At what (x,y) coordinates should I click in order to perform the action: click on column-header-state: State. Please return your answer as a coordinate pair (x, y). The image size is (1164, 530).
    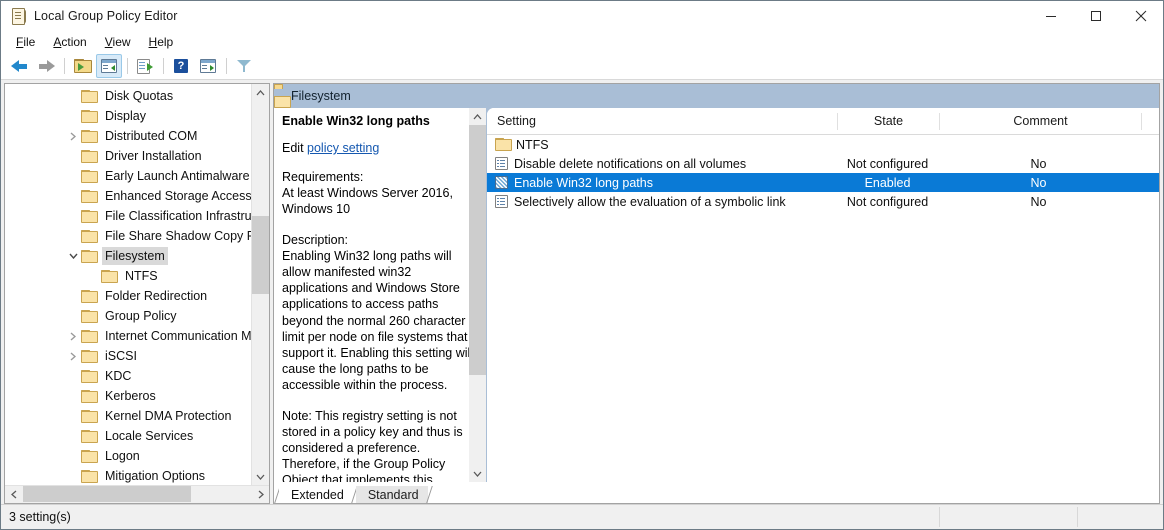
    Looking at the image, I should click on (888, 121).